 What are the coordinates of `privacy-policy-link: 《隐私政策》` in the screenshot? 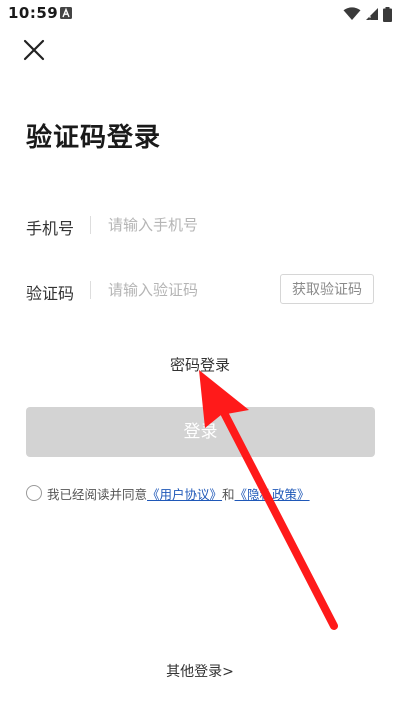 It's located at (272, 493).